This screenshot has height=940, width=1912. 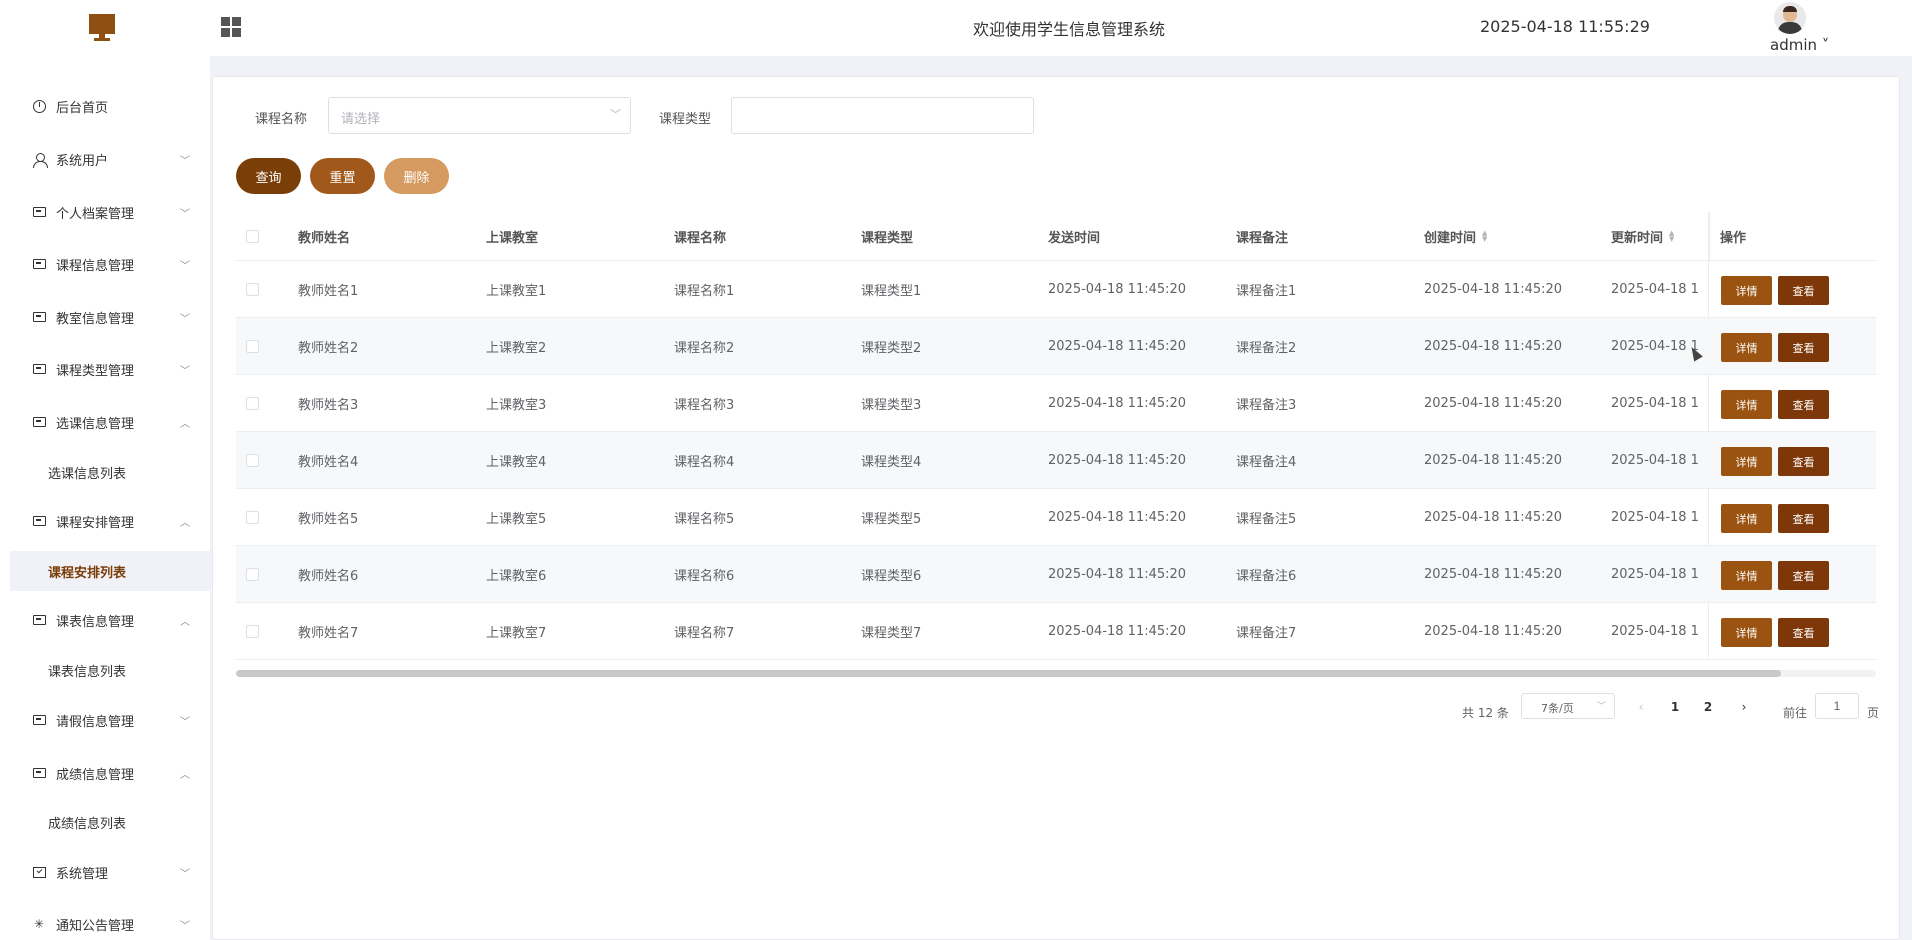 I want to click on column-header-created-time: 创建时间 ▲ ▼, so click(x=1455, y=236).